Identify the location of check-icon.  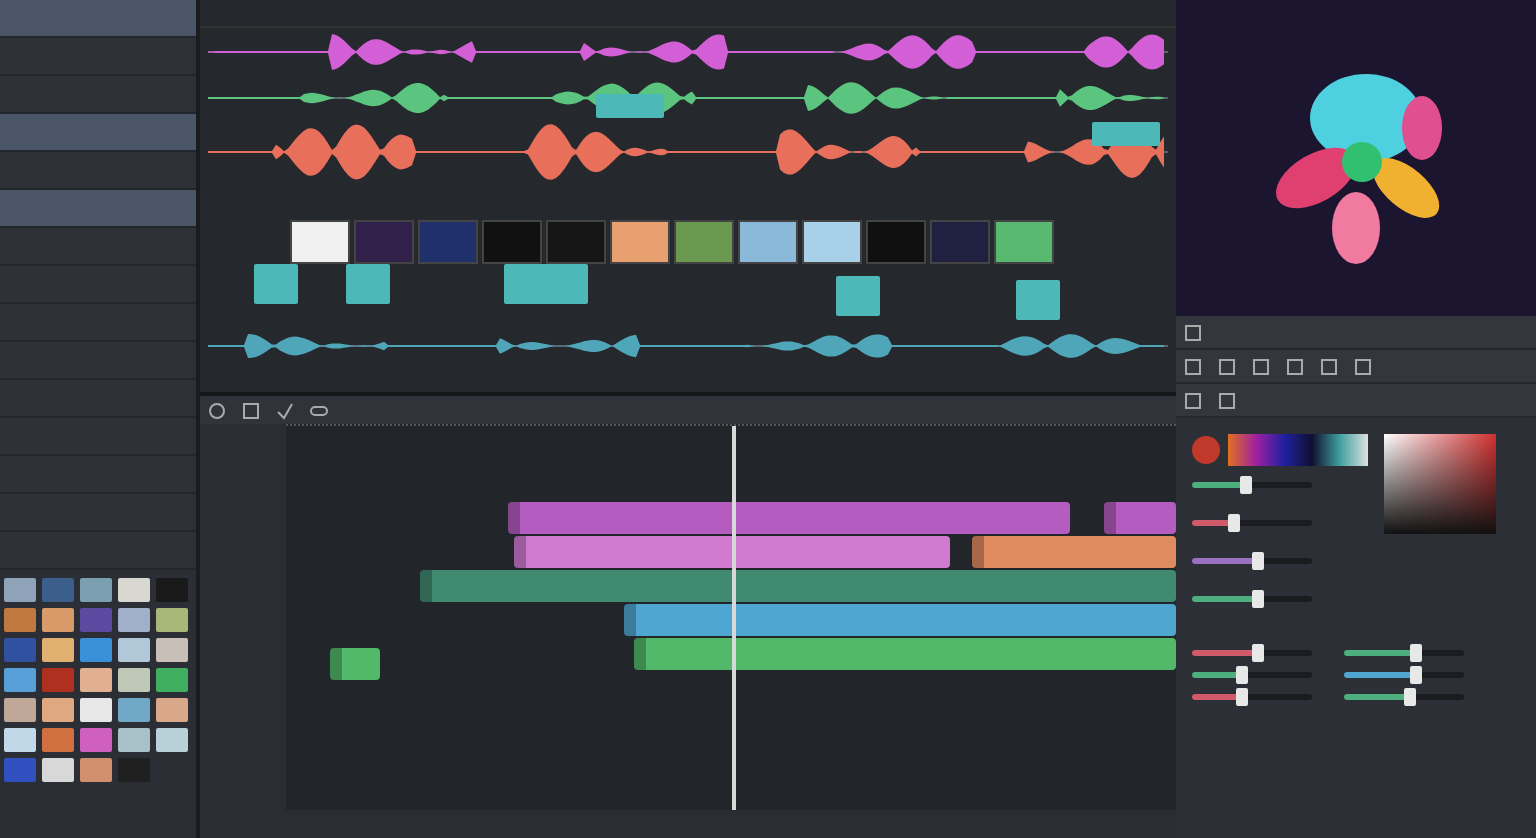
(285, 410).